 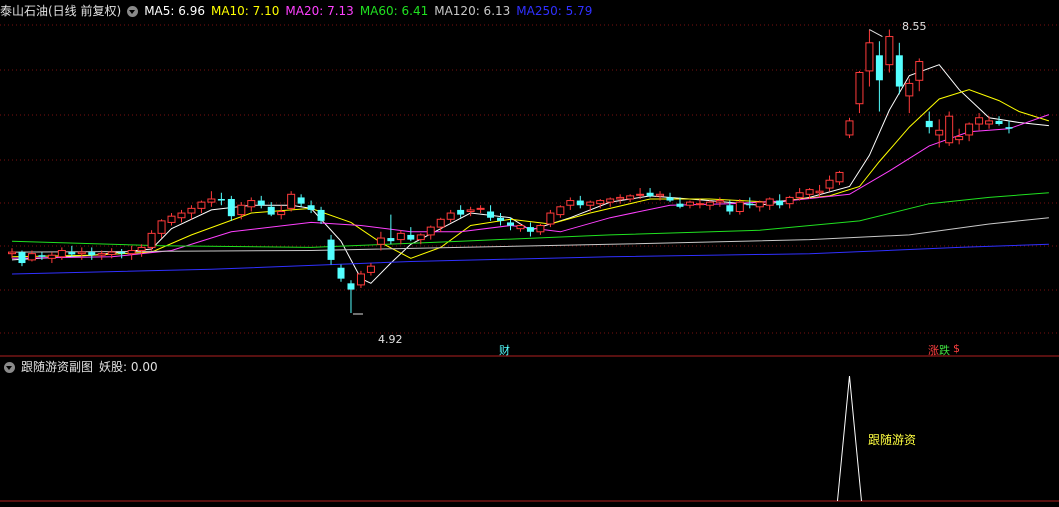 What do you see at coordinates (394, 11) in the screenshot?
I see `ma-legend-item: MA60: 6.41` at bounding box center [394, 11].